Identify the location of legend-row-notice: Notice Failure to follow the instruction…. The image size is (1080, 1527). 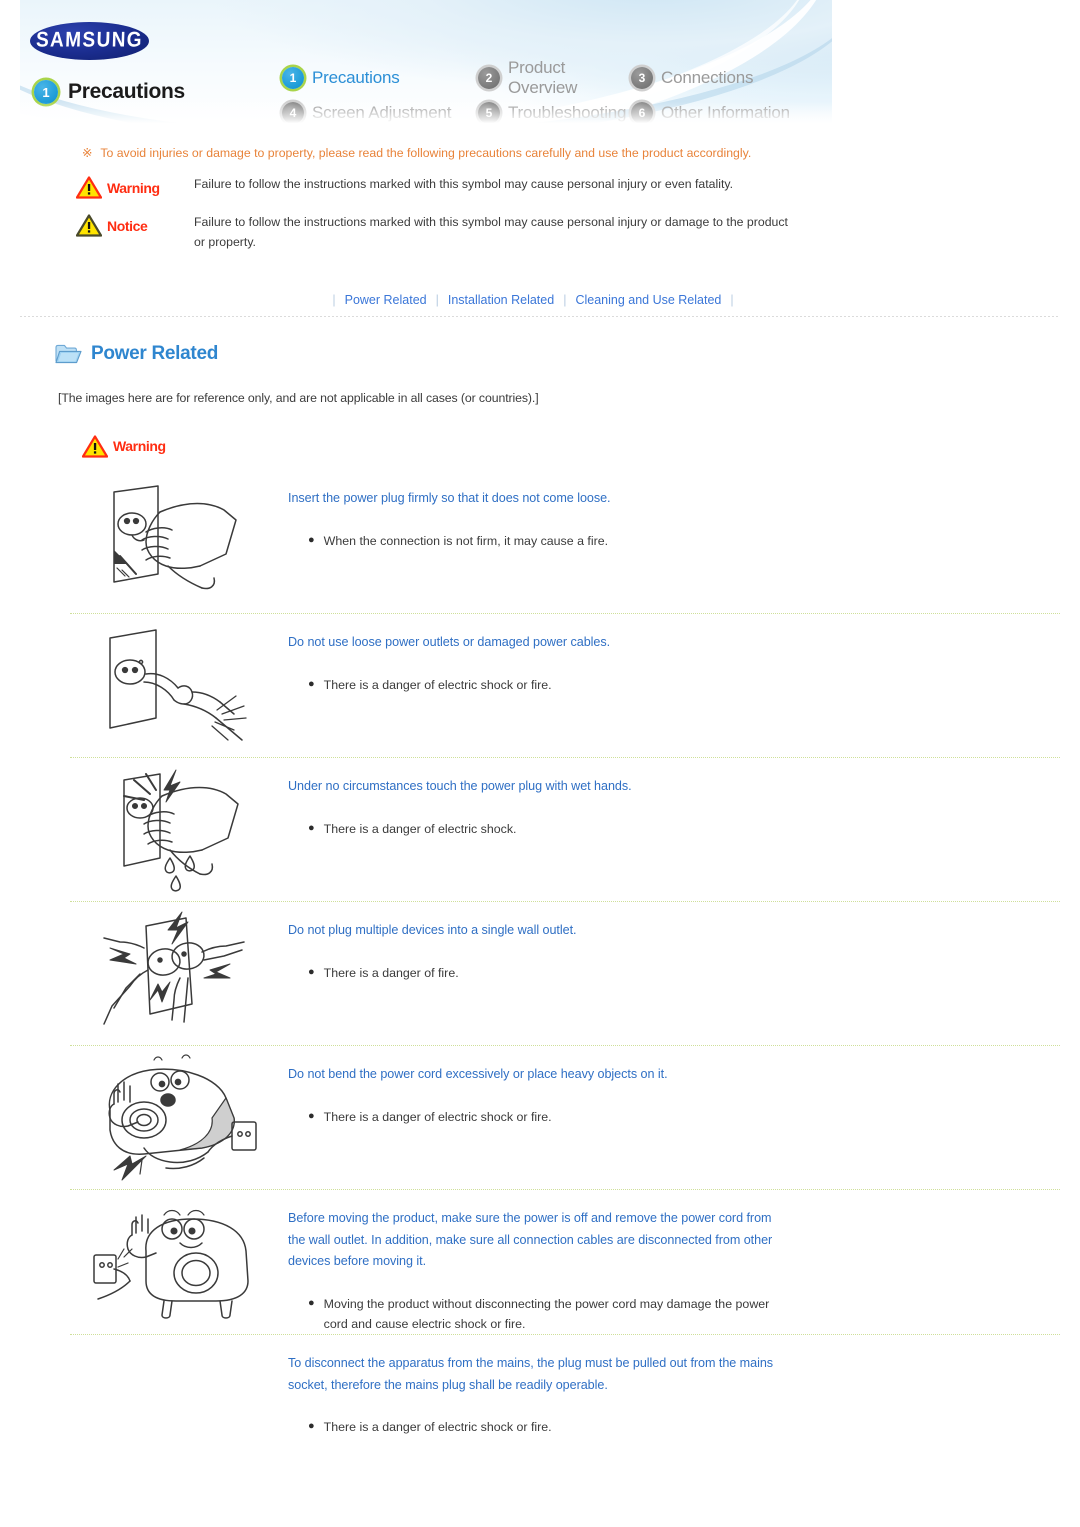
(568, 233).